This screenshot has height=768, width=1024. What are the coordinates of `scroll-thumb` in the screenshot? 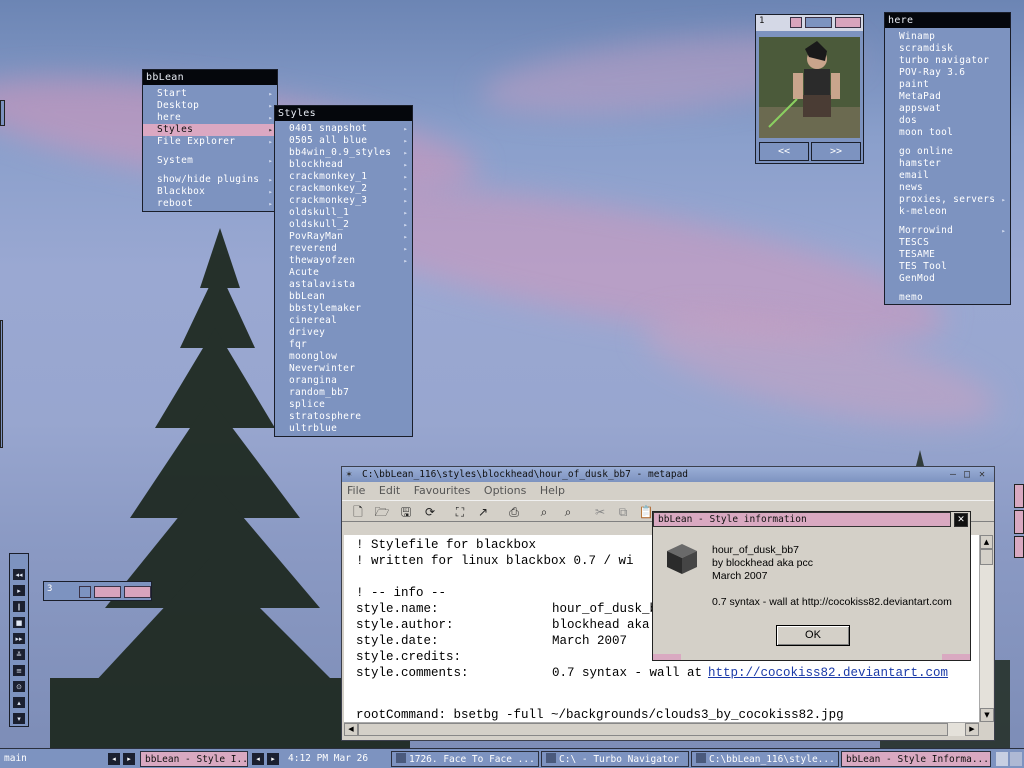 It's located at (653, 729).